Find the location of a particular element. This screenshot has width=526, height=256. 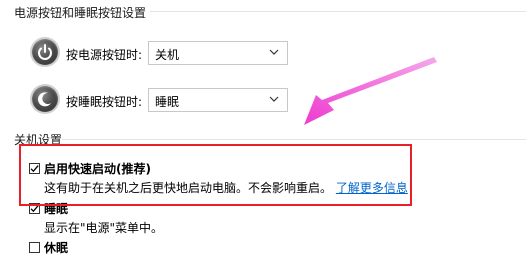

sleep-button-label: 按睡眠按钮时: is located at coordinates (104, 102).